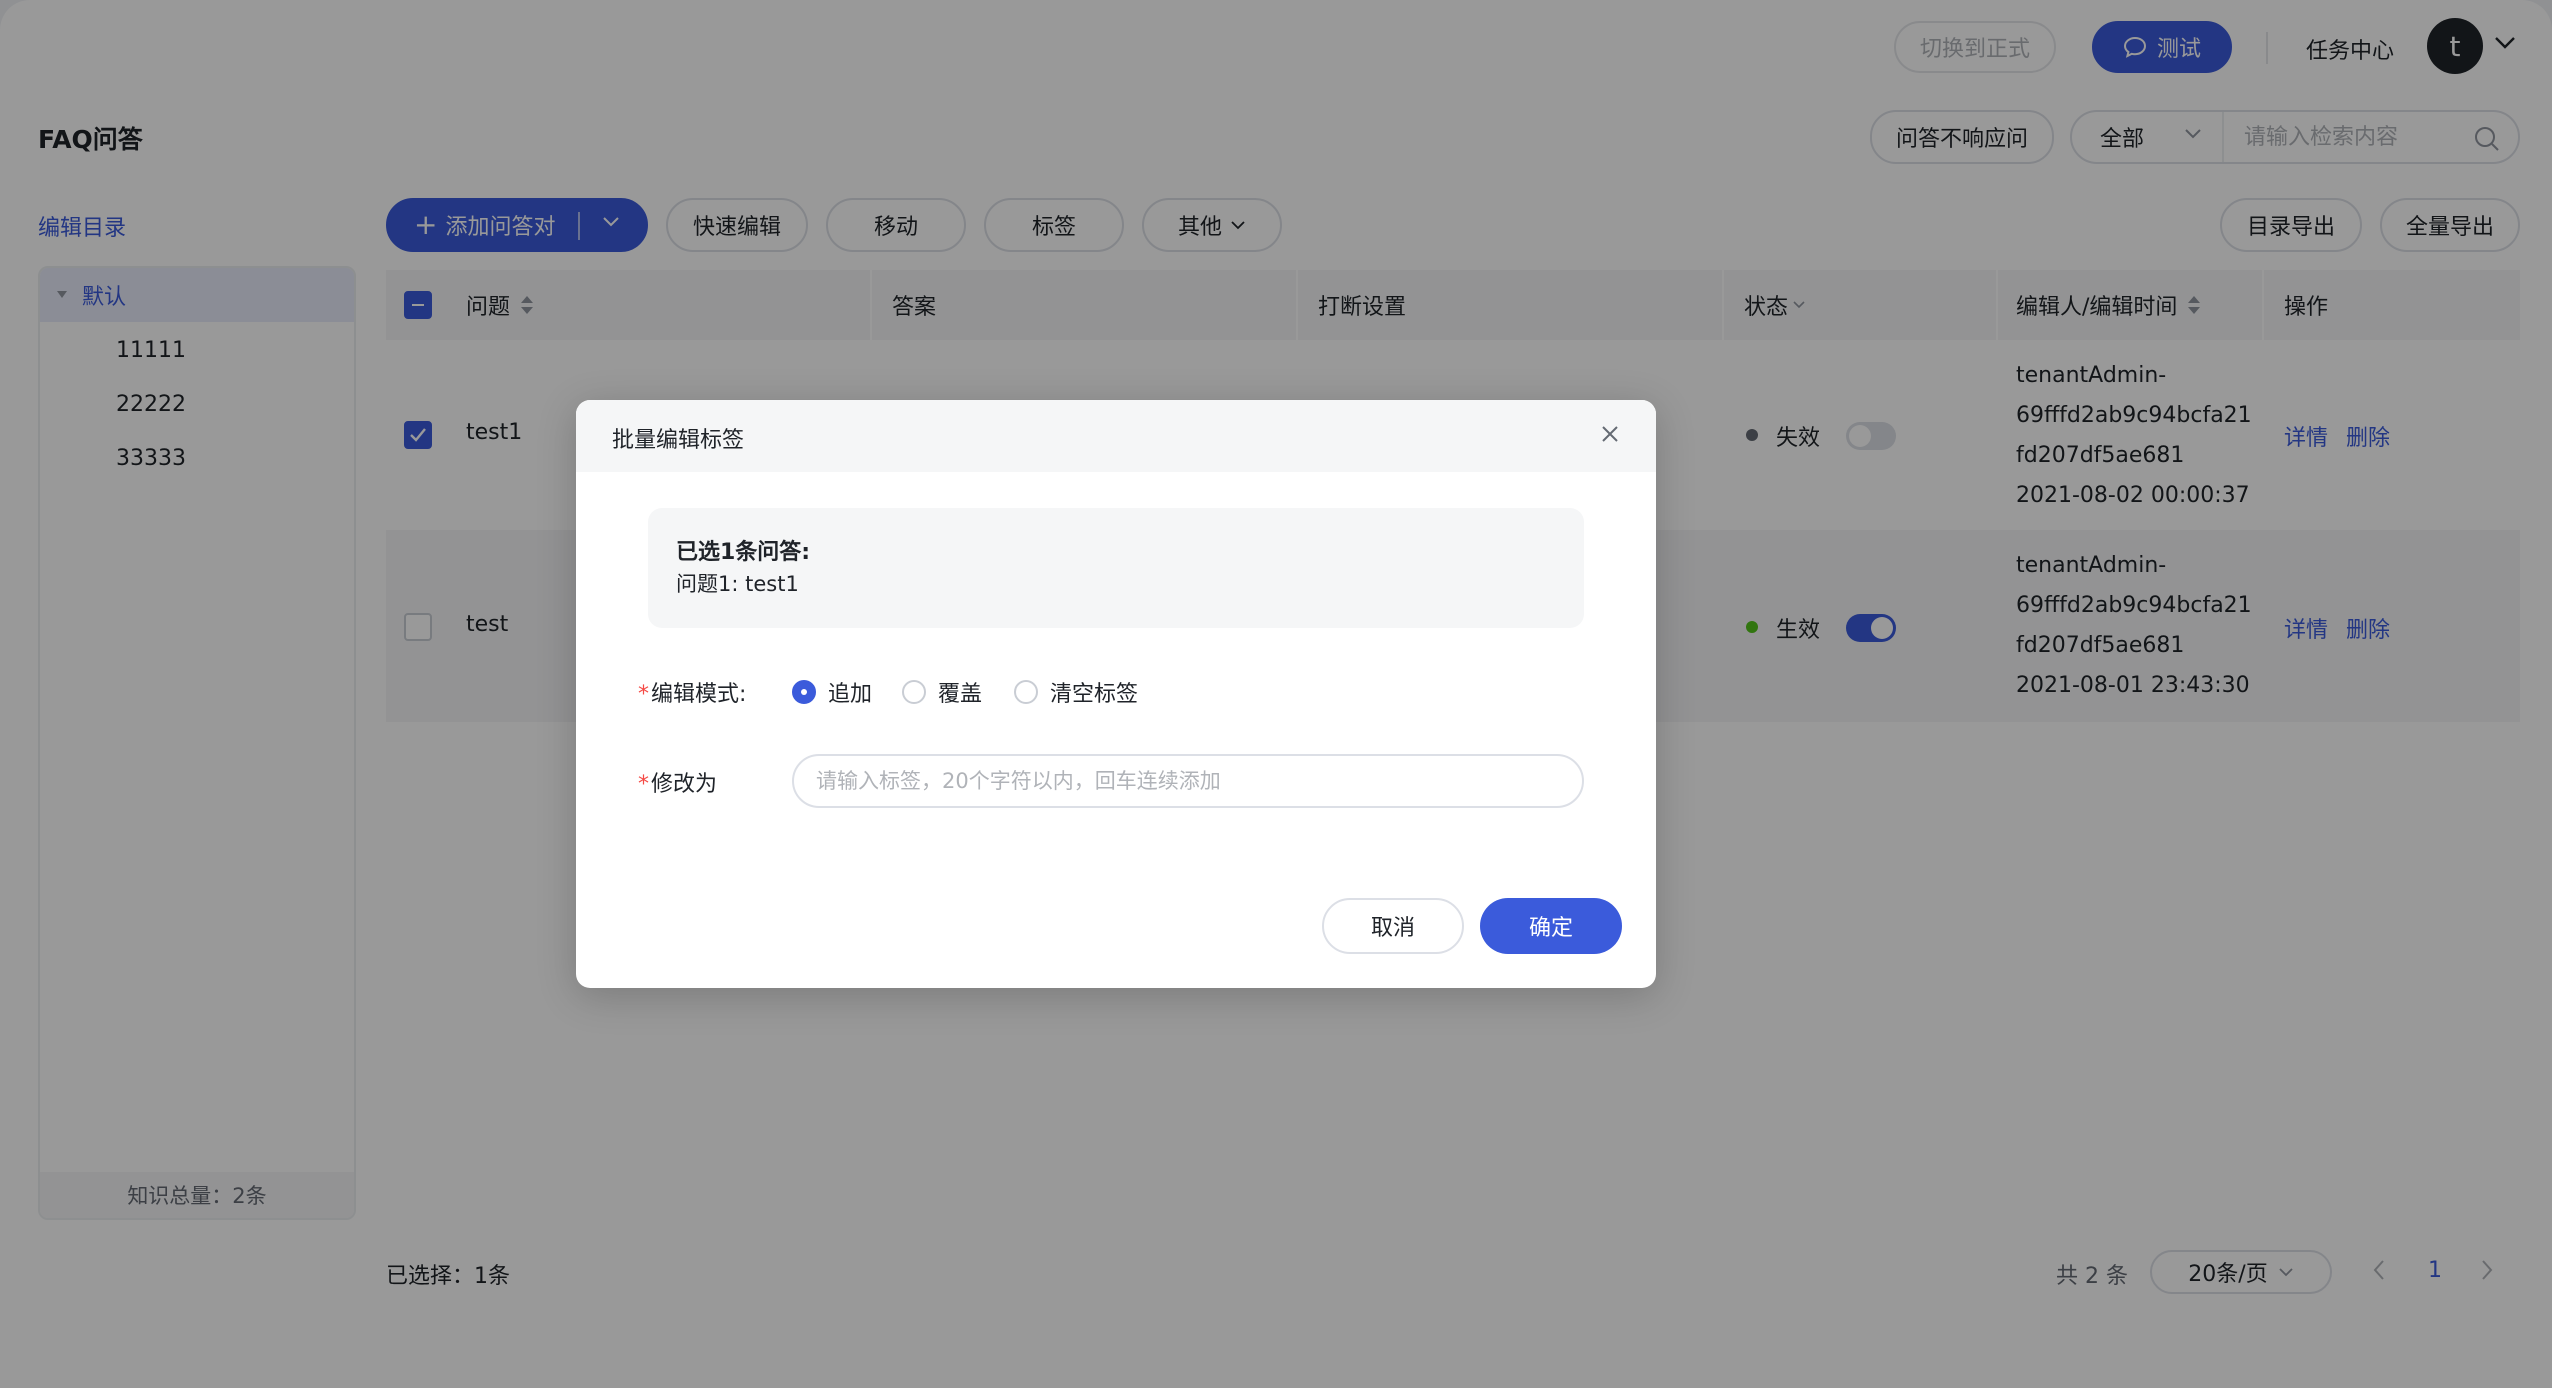 The image size is (2552, 1388). I want to click on edit-mode-label-text: 编辑模式:, so click(699, 694).